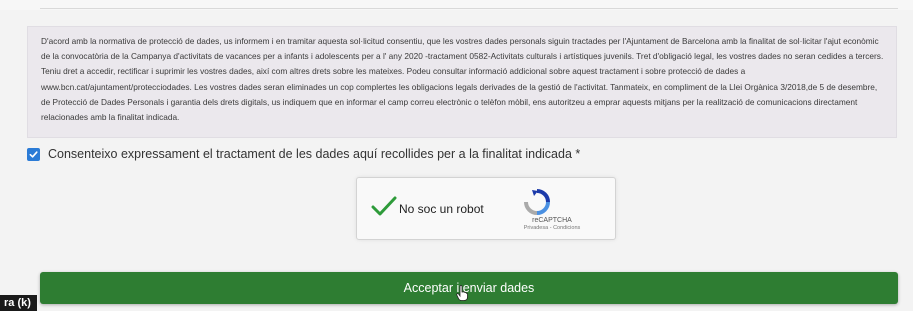 This screenshot has height=311, width=913. Describe the element at coordinates (441, 209) in the screenshot. I see `captcha-label: No soc un robot` at that location.